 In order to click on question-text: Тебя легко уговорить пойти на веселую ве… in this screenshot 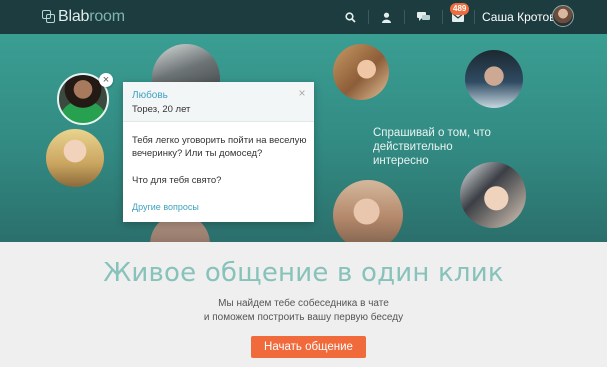, I will do `click(219, 147)`.